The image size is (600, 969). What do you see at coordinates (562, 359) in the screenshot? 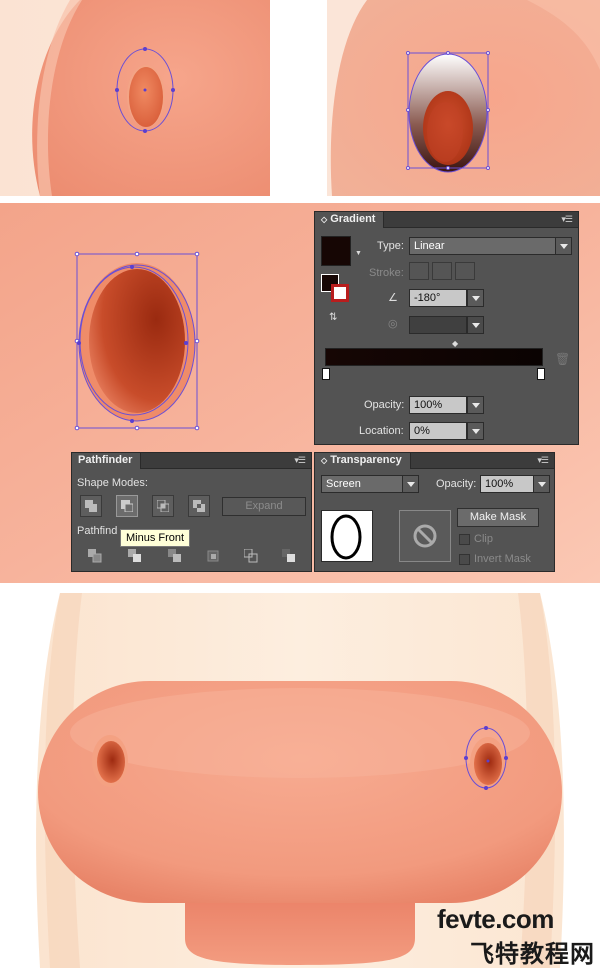
I see `trash-icon: 🗑` at bounding box center [562, 359].